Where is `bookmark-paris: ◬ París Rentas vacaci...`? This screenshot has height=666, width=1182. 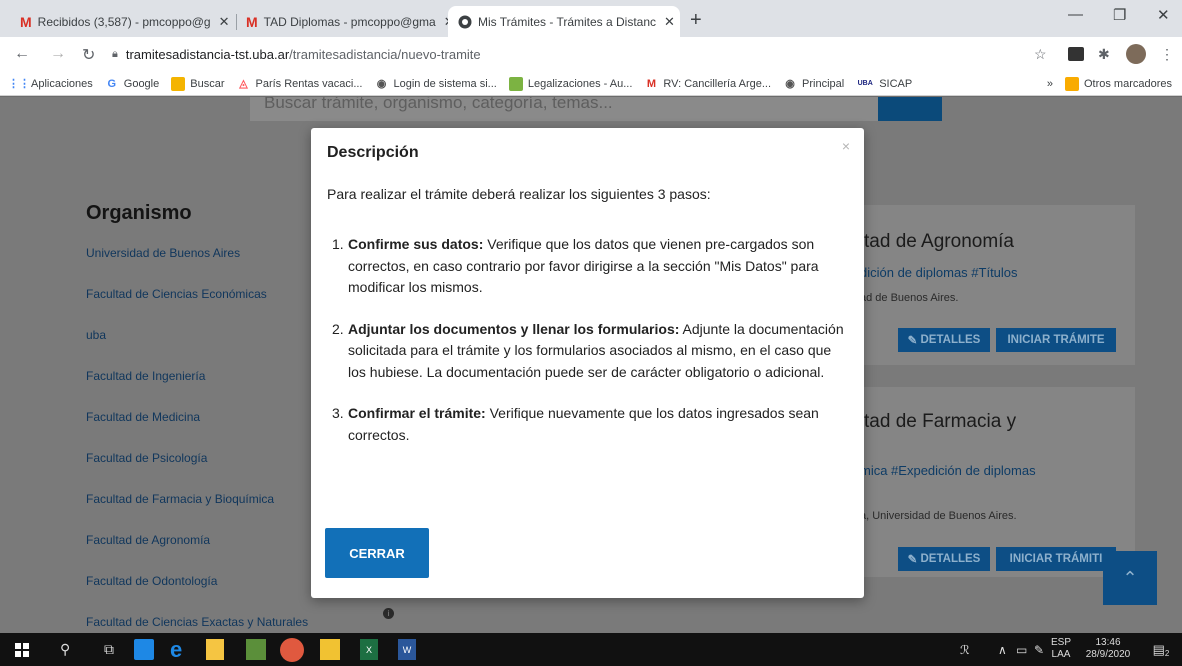 bookmark-paris: ◬ París Rentas vacaci... is located at coordinates (299, 84).